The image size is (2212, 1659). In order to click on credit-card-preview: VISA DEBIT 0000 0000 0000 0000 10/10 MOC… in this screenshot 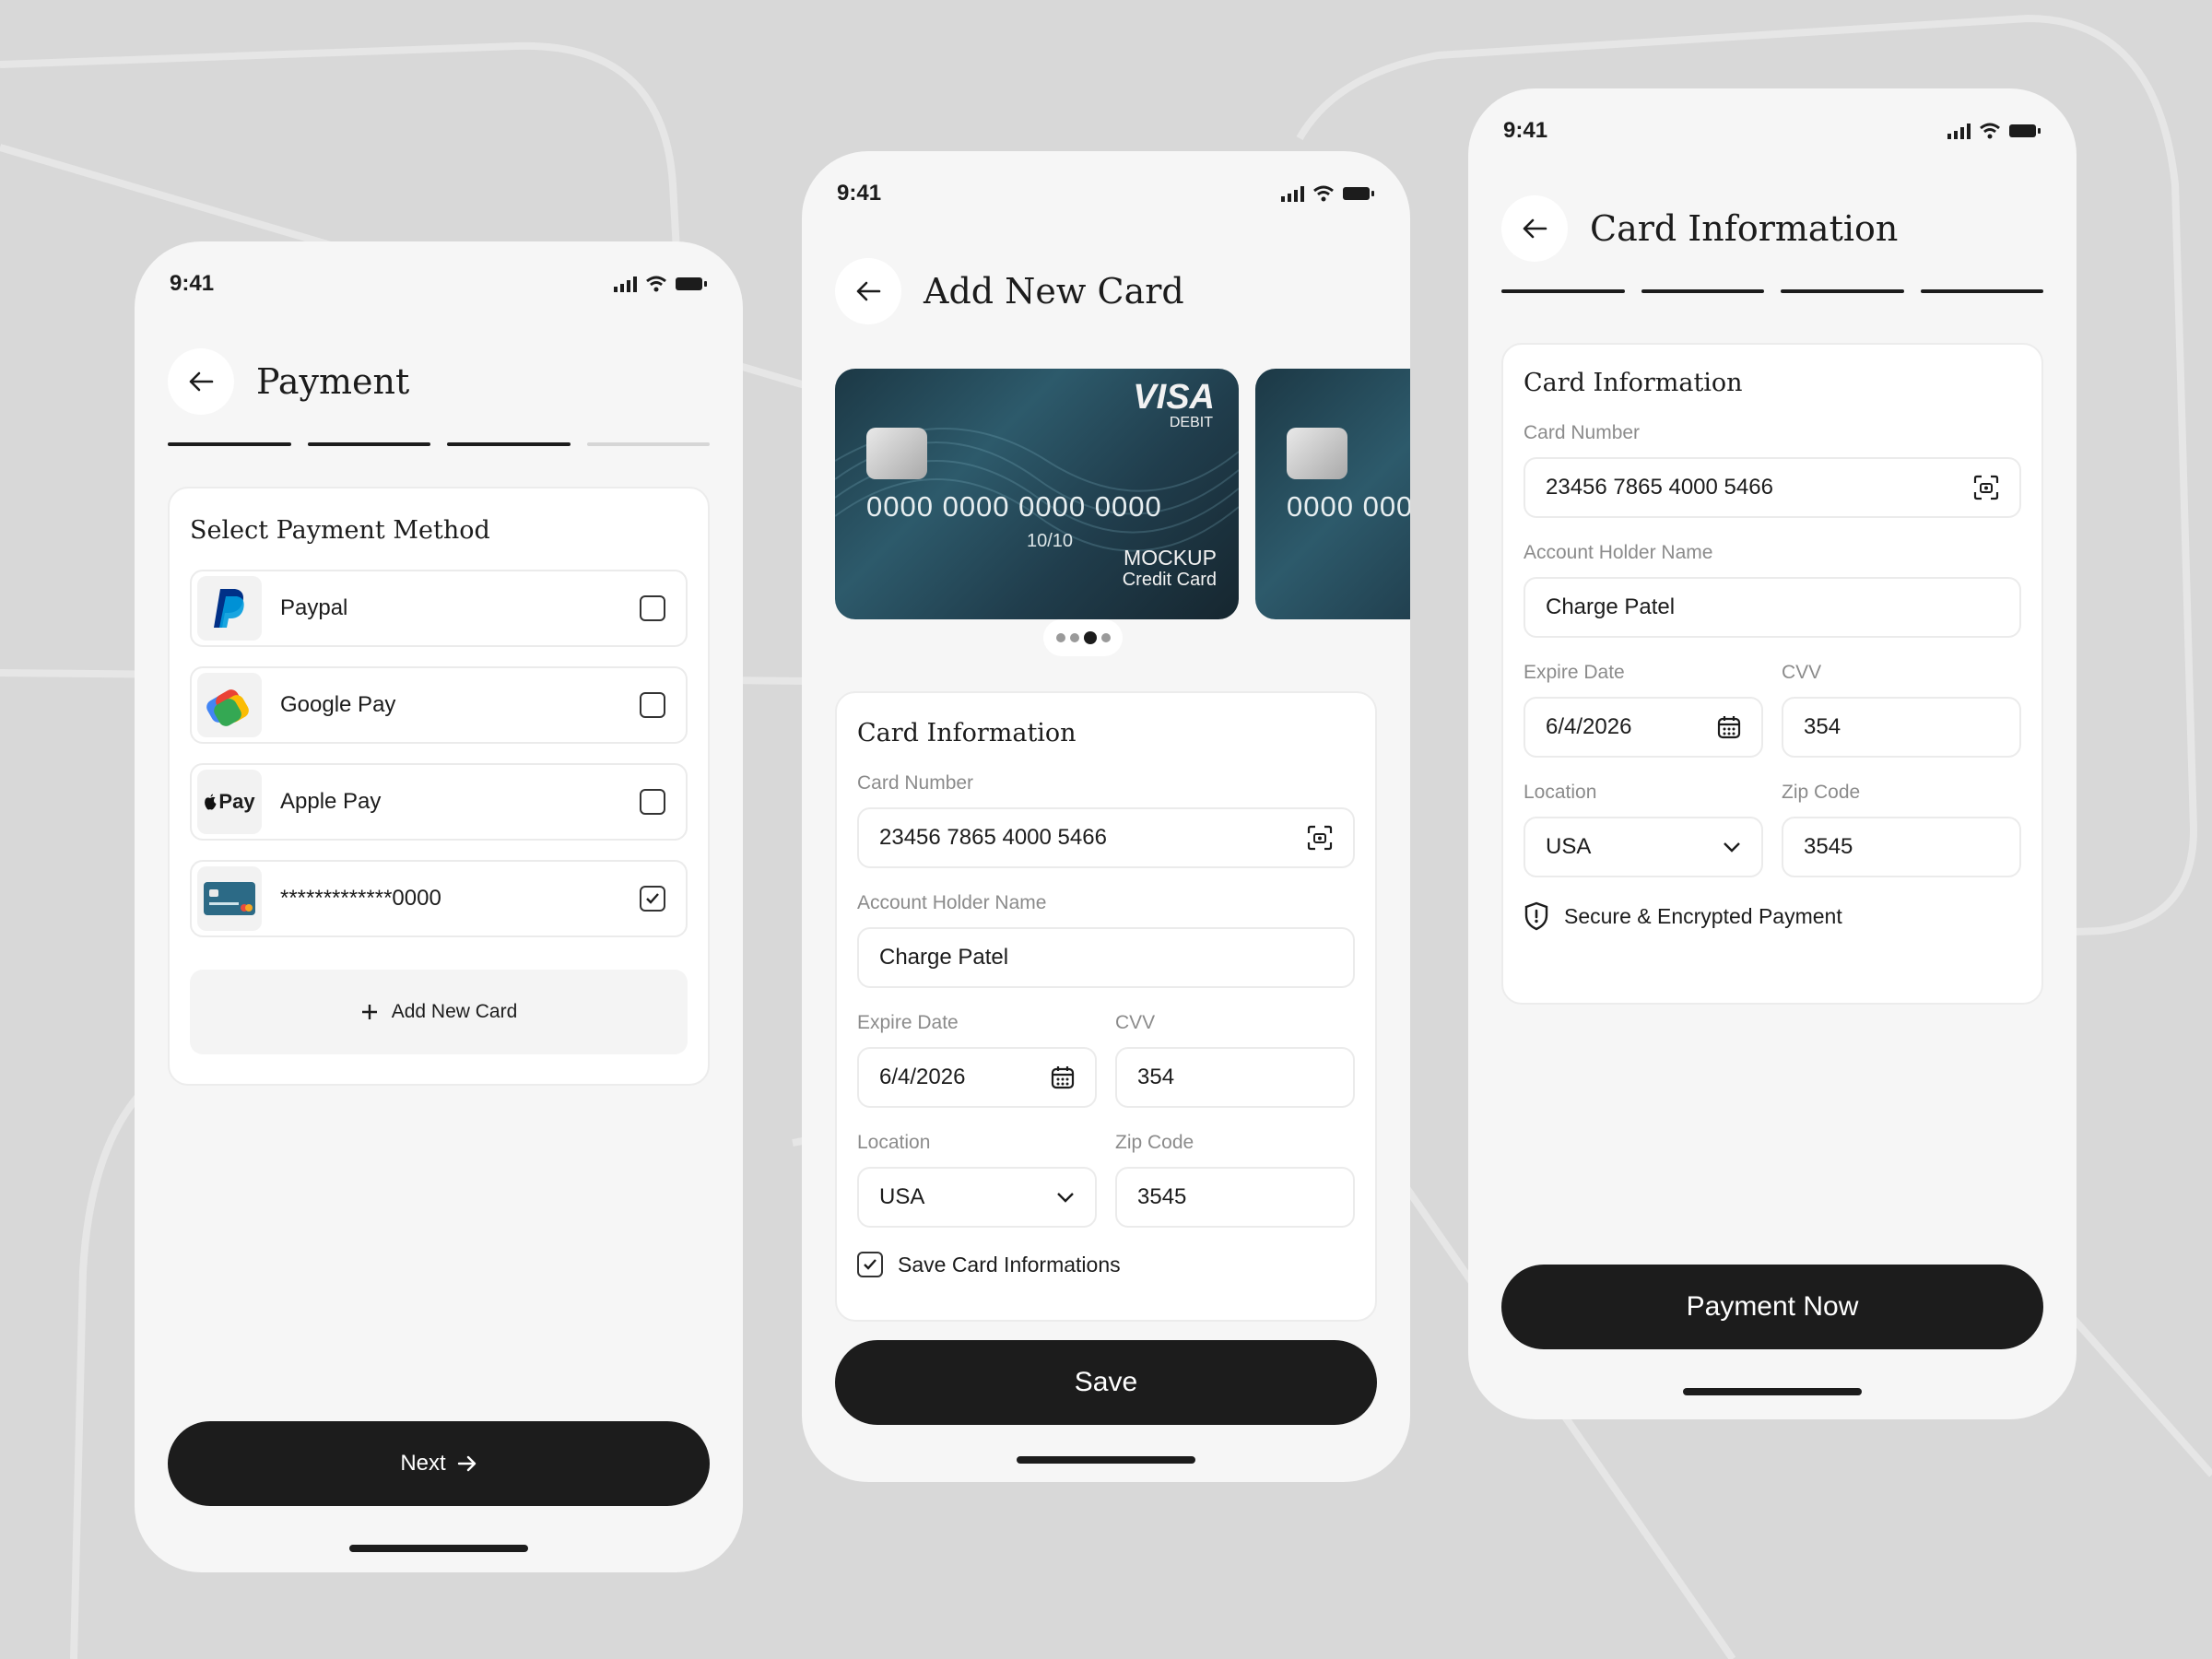, I will do `click(1037, 494)`.